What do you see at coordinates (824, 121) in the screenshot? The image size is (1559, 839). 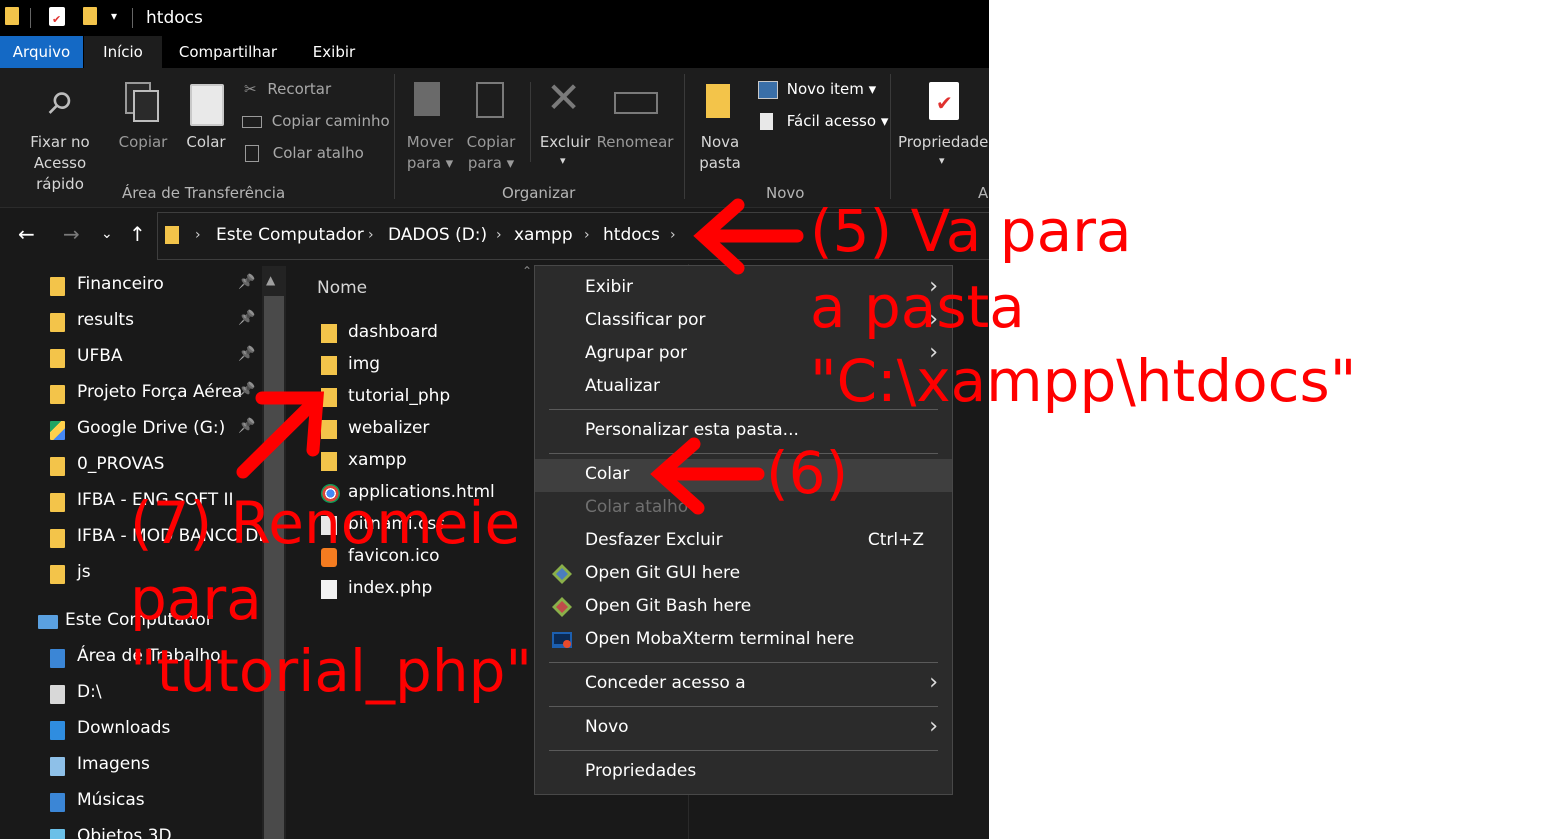 I see `easy-access-button: Fácil acesso ▾` at bounding box center [824, 121].